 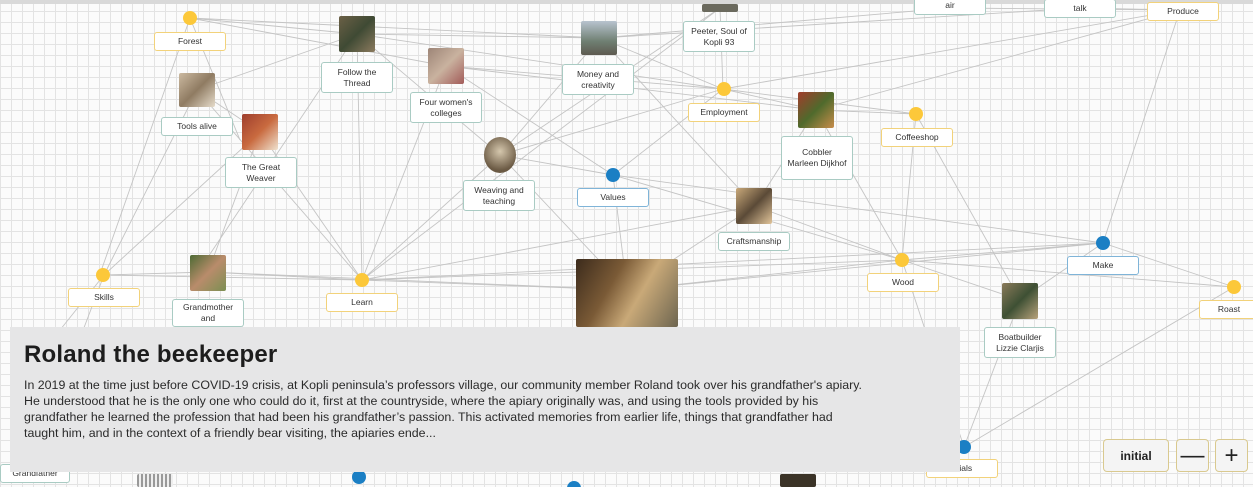 What do you see at coordinates (446, 66) in the screenshot?
I see `four-womens-photo` at bounding box center [446, 66].